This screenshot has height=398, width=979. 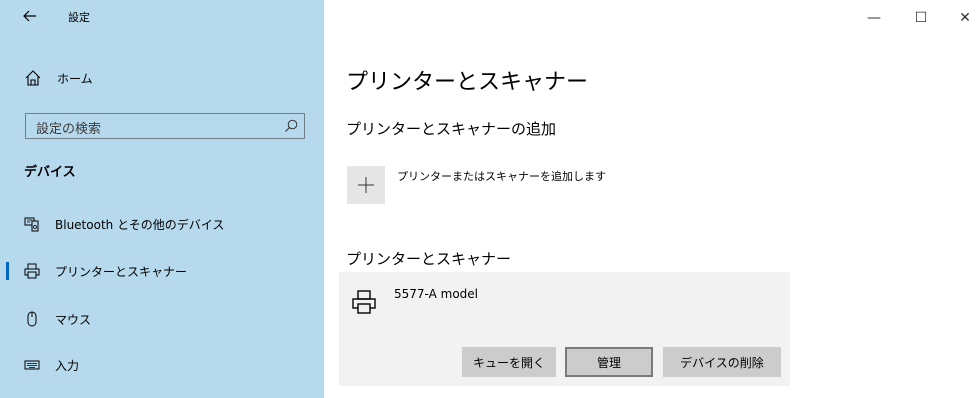 What do you see at coordinates (165, 126) in the screenshot?
I see `search-input: 設定の検索` at bounding box center [165, 126].